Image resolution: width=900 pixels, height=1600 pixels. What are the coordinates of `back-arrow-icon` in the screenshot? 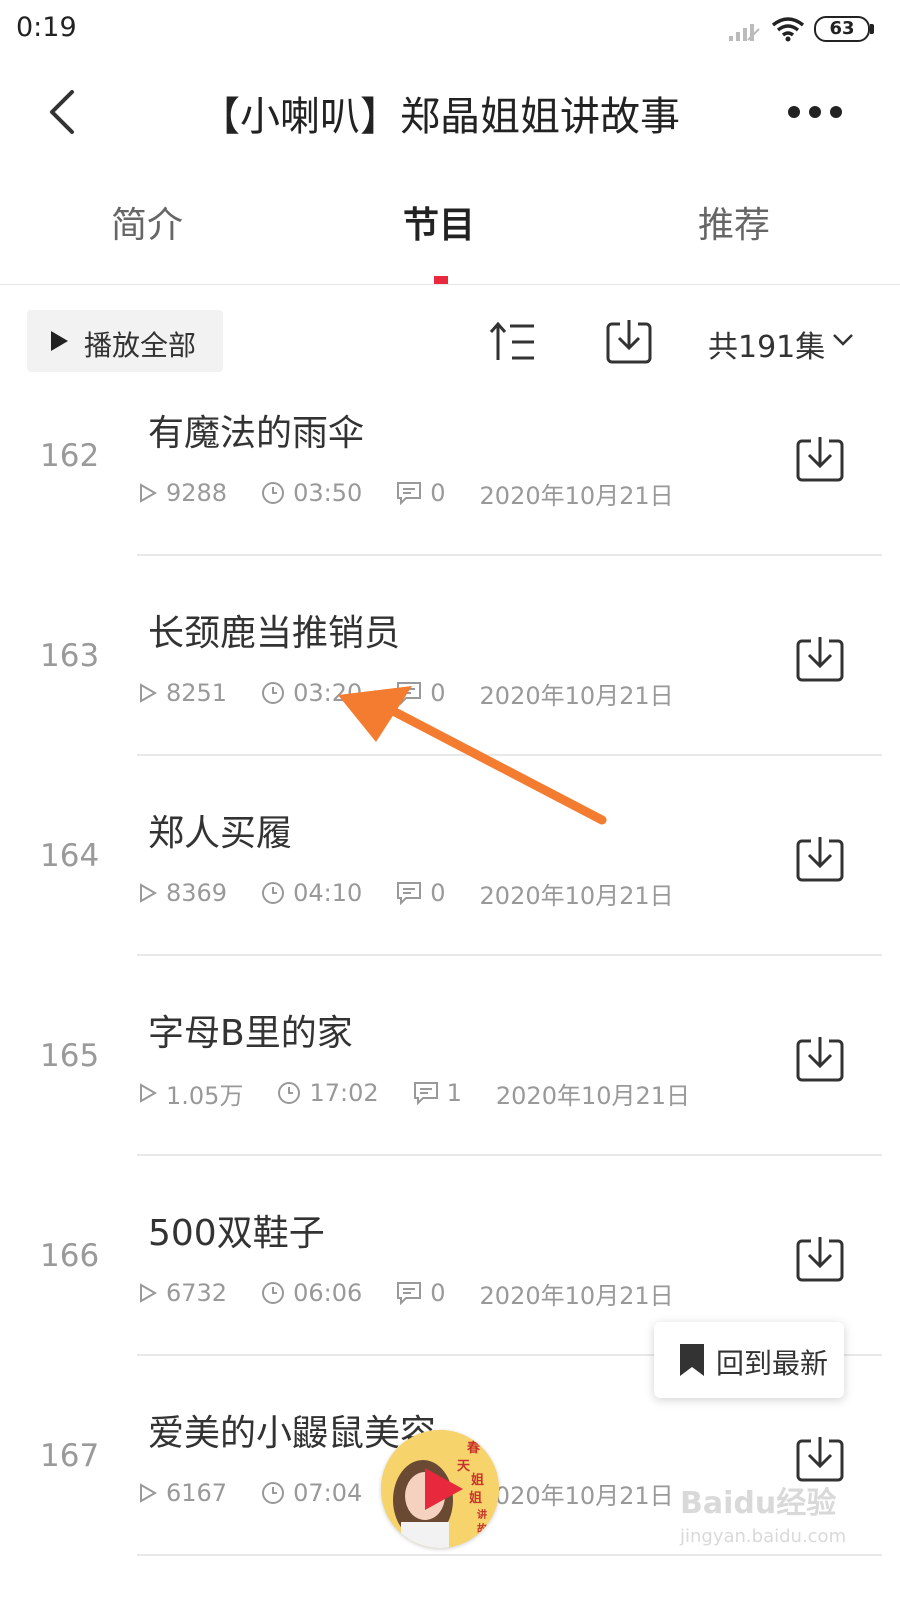 It's located at (62, 112).